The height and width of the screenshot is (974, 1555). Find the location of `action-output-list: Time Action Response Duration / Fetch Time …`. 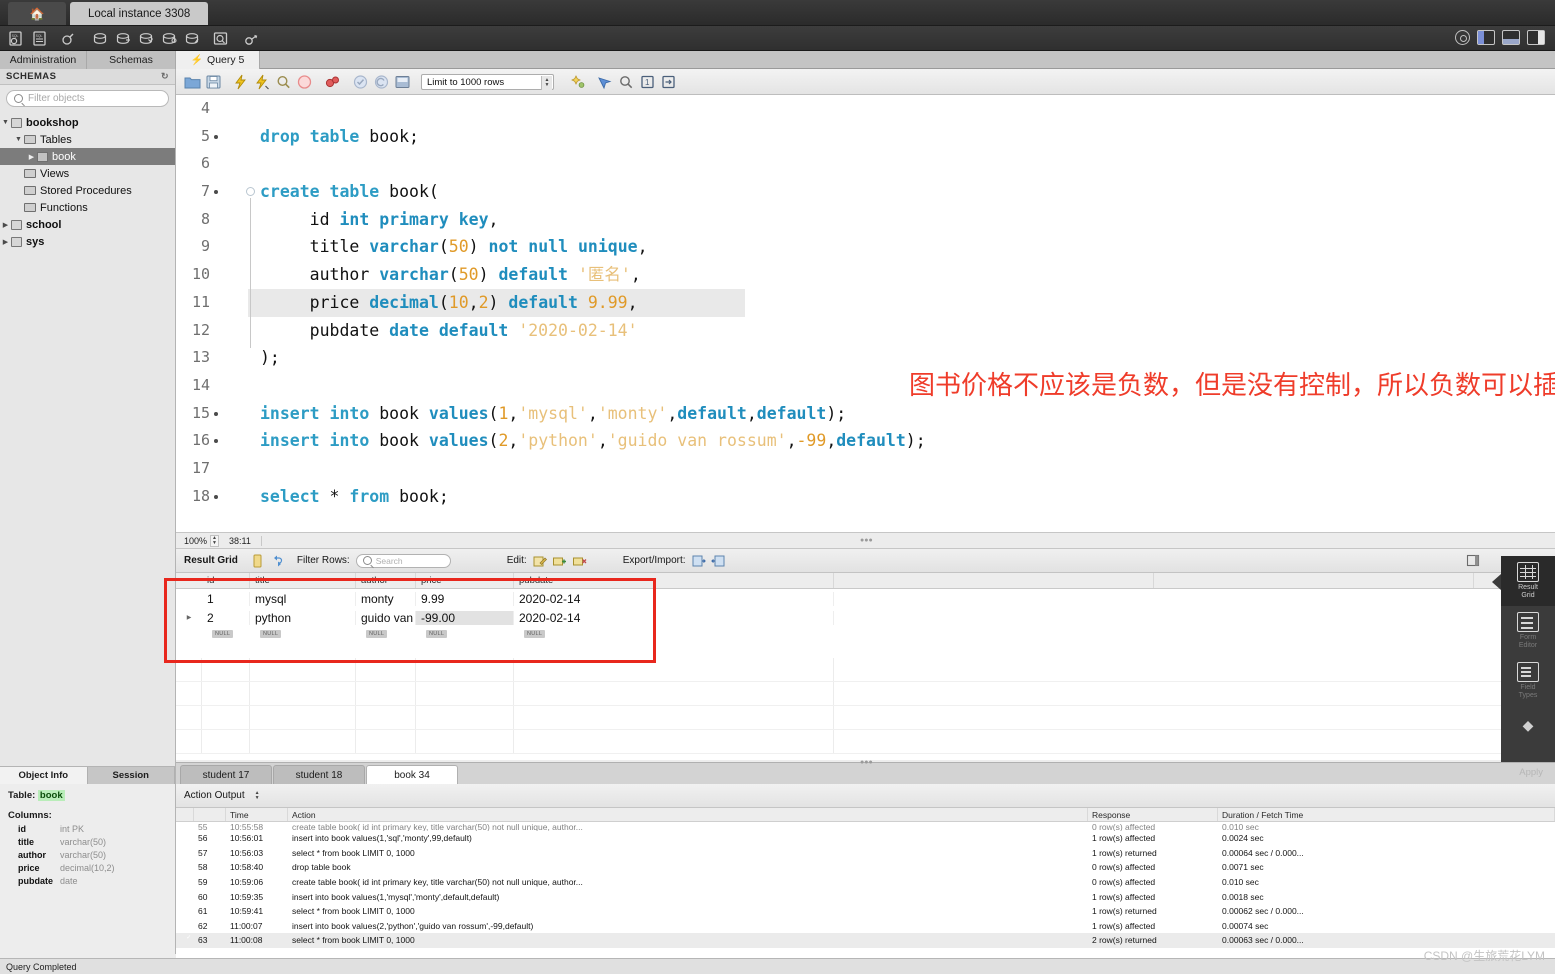

action-output-list: Time Action Response Duration / Fetch Time … is located at coordinates (865, 883).